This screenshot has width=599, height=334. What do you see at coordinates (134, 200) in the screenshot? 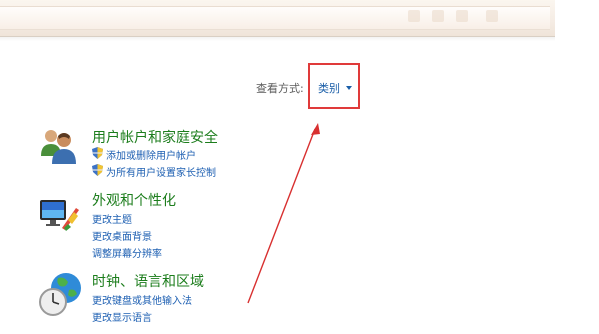
I see `category-title: 外观和个性化` at bounding box center [134, 200].